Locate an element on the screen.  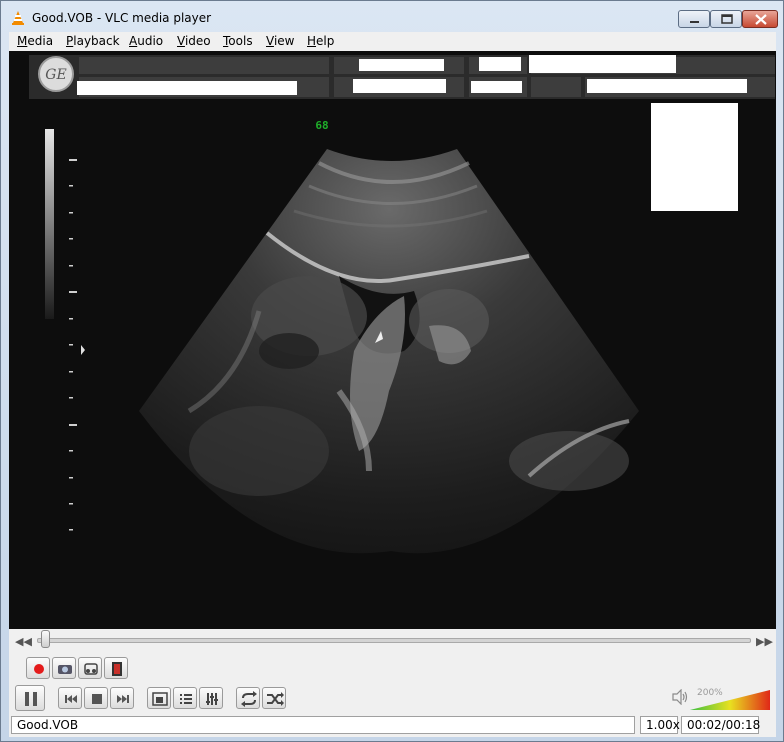
frame-step-button is located at coordinates (116, 668).